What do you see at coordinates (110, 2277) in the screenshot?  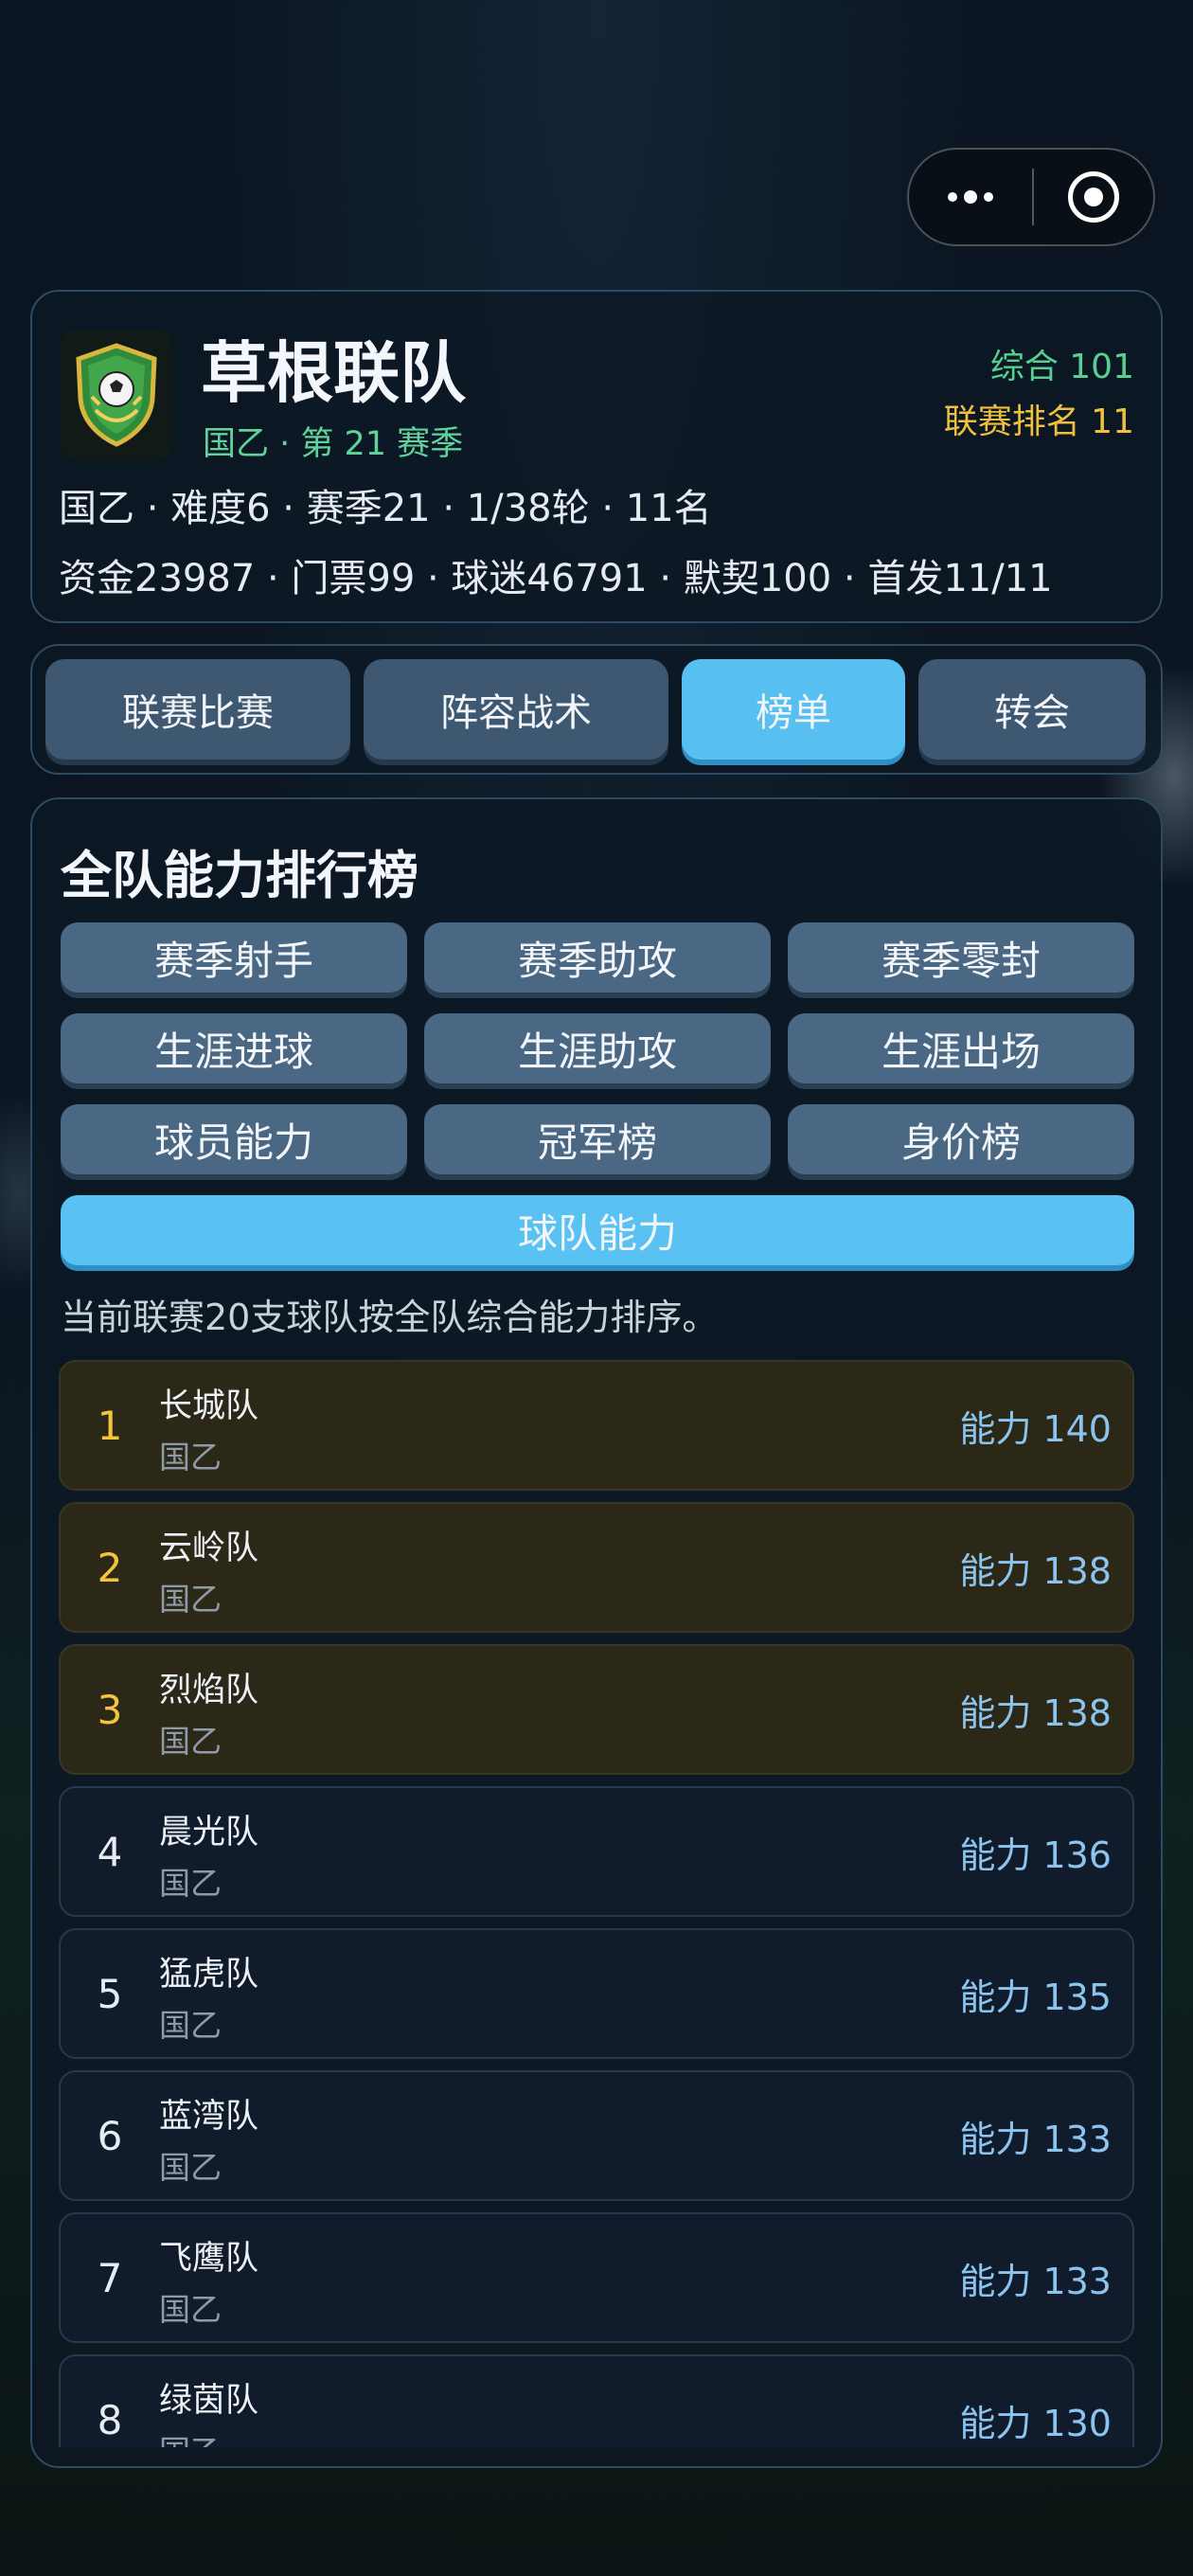 I see `rank-number: 7` at bounding box center [110, 2277].